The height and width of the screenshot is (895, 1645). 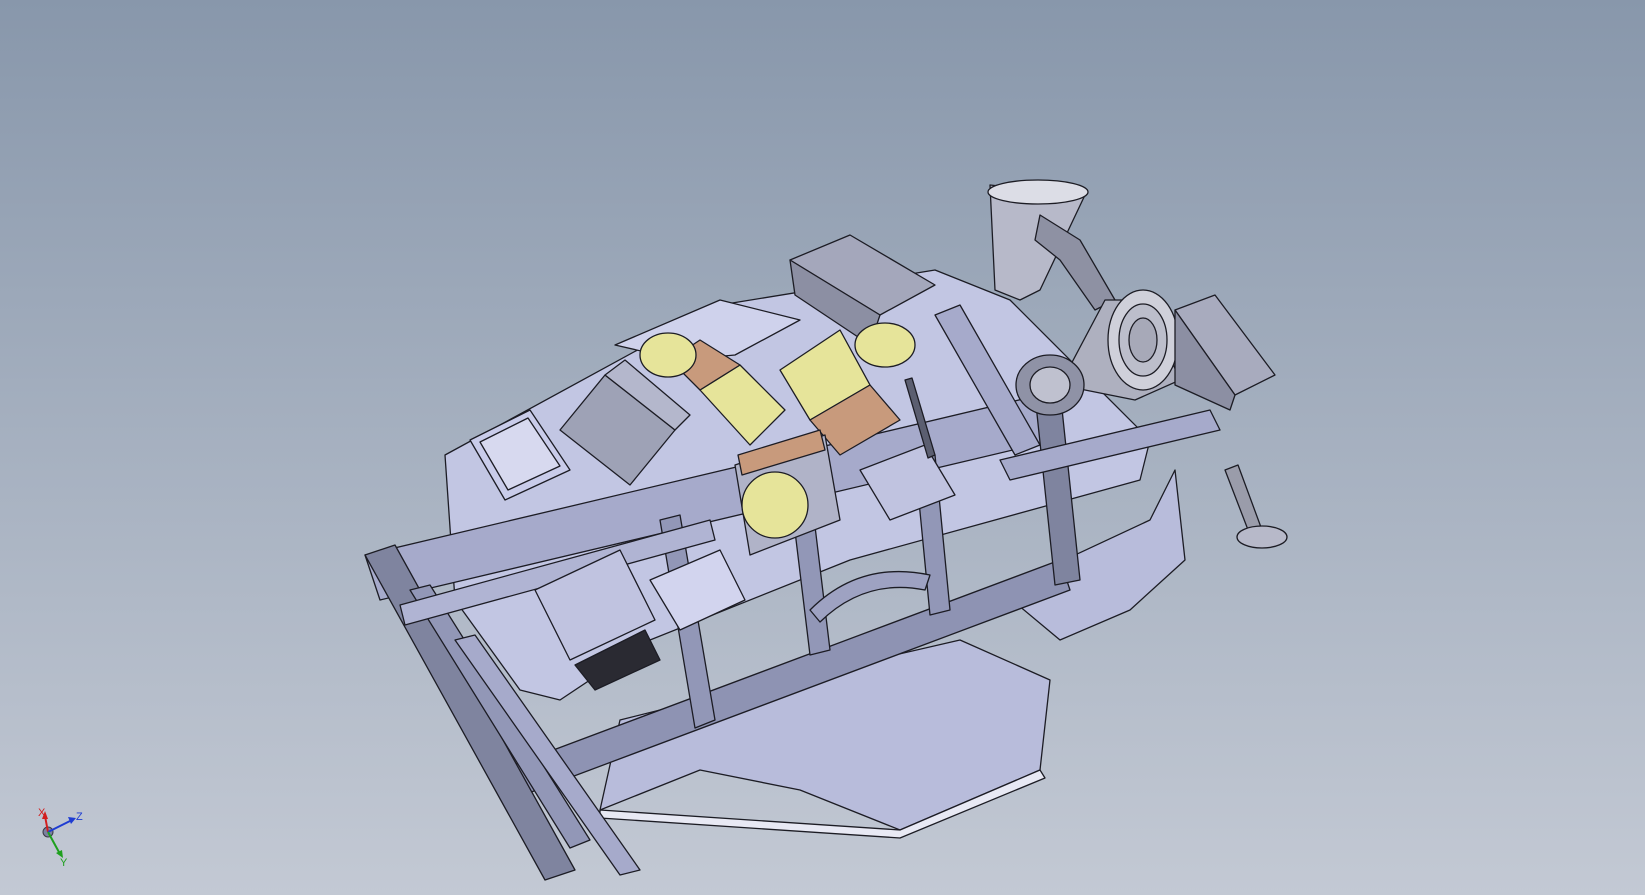 I want to click on triad-z-label: Z, so click(x=79, y=817).